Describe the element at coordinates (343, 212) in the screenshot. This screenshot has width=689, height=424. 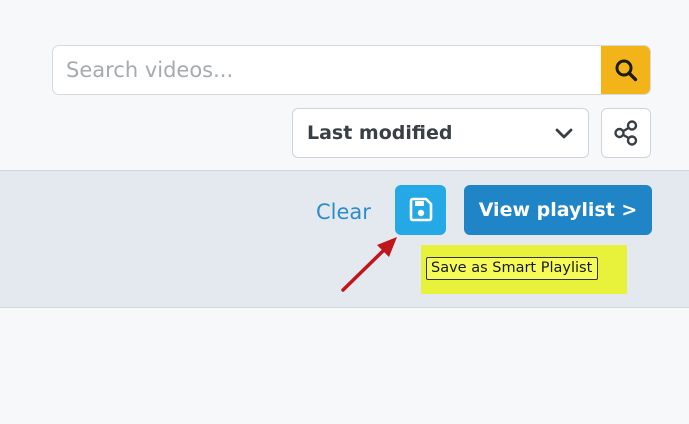
I see `clear-link: Clear` at that location.